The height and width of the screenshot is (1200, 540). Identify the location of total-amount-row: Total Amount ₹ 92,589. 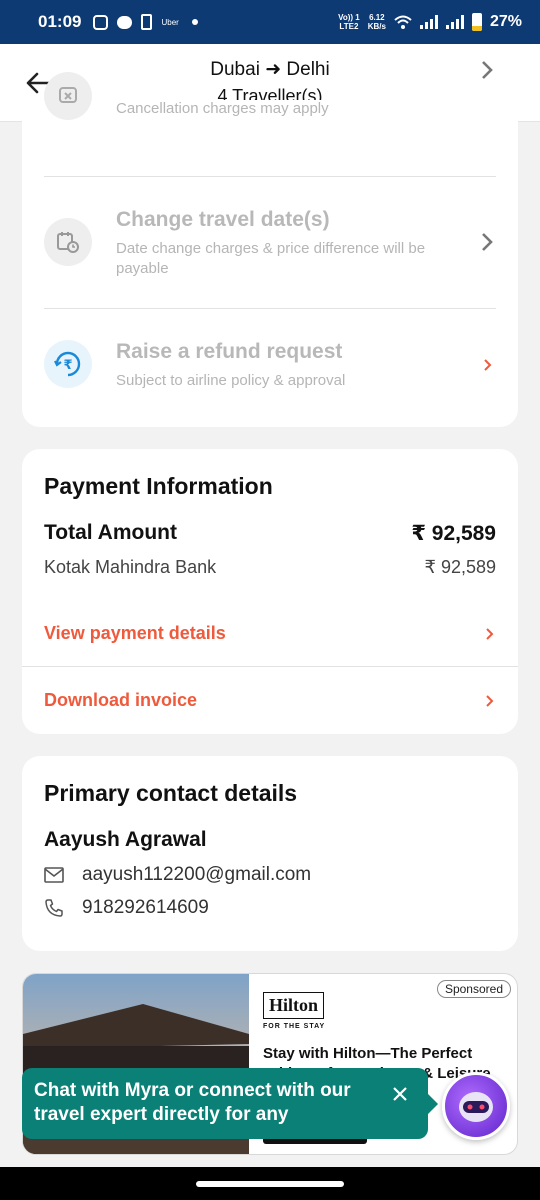
(270, 533).